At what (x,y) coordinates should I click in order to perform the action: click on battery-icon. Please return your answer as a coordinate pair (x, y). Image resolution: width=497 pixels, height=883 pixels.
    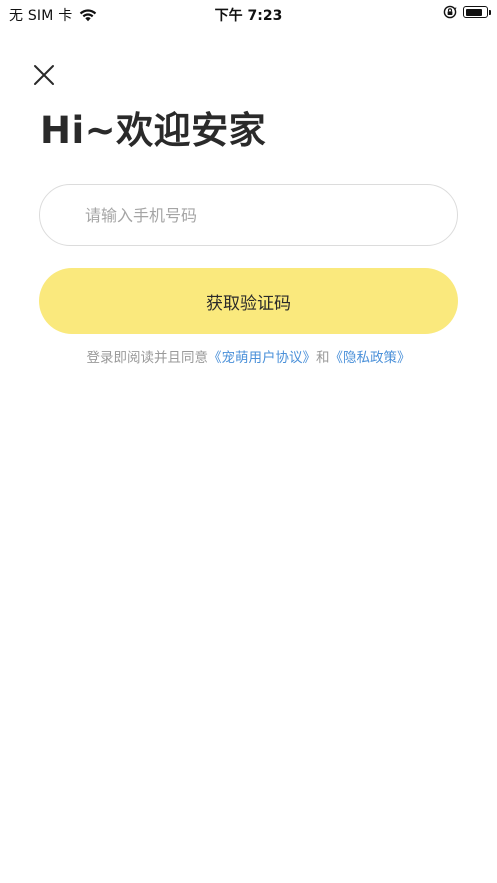
    Looking at the image, I should click on (477, 12).